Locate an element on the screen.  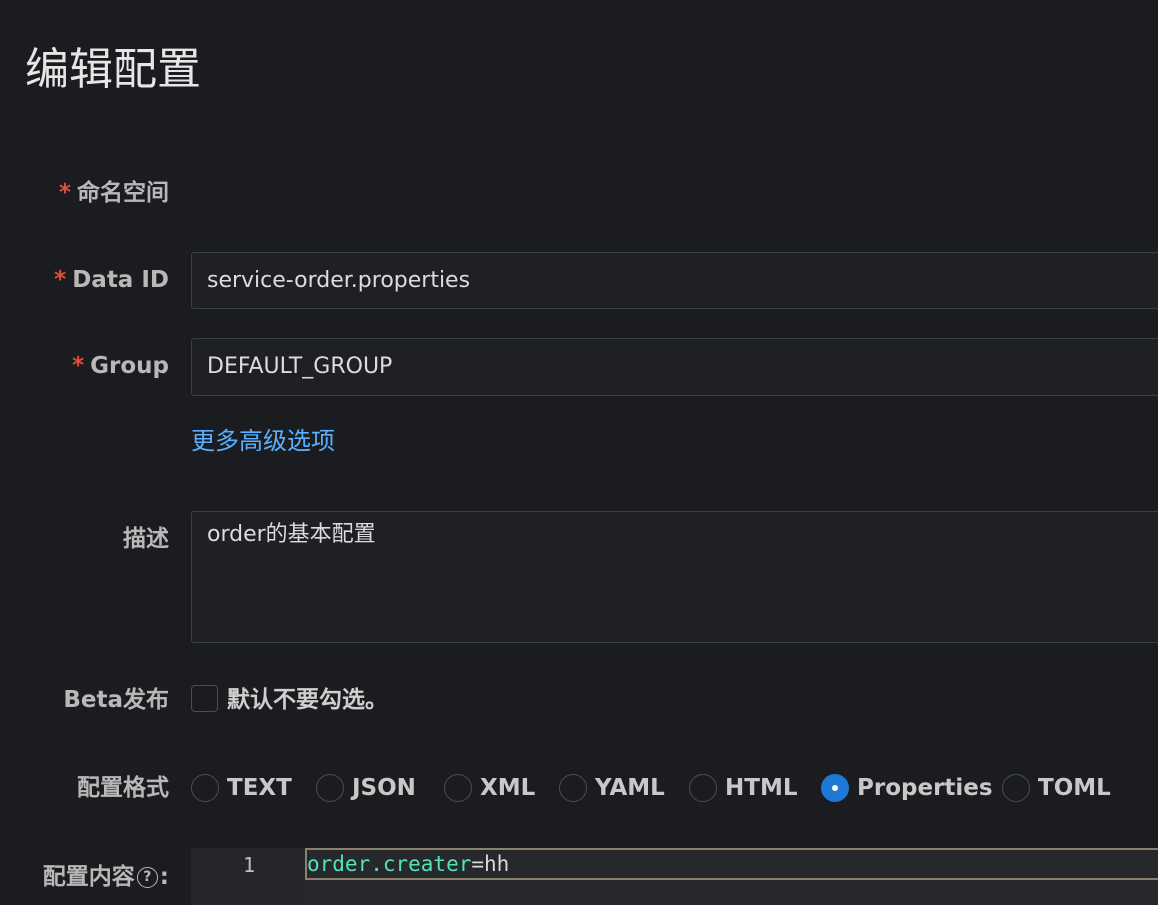
radio-label: Properties is located at coordinates (925, 788).